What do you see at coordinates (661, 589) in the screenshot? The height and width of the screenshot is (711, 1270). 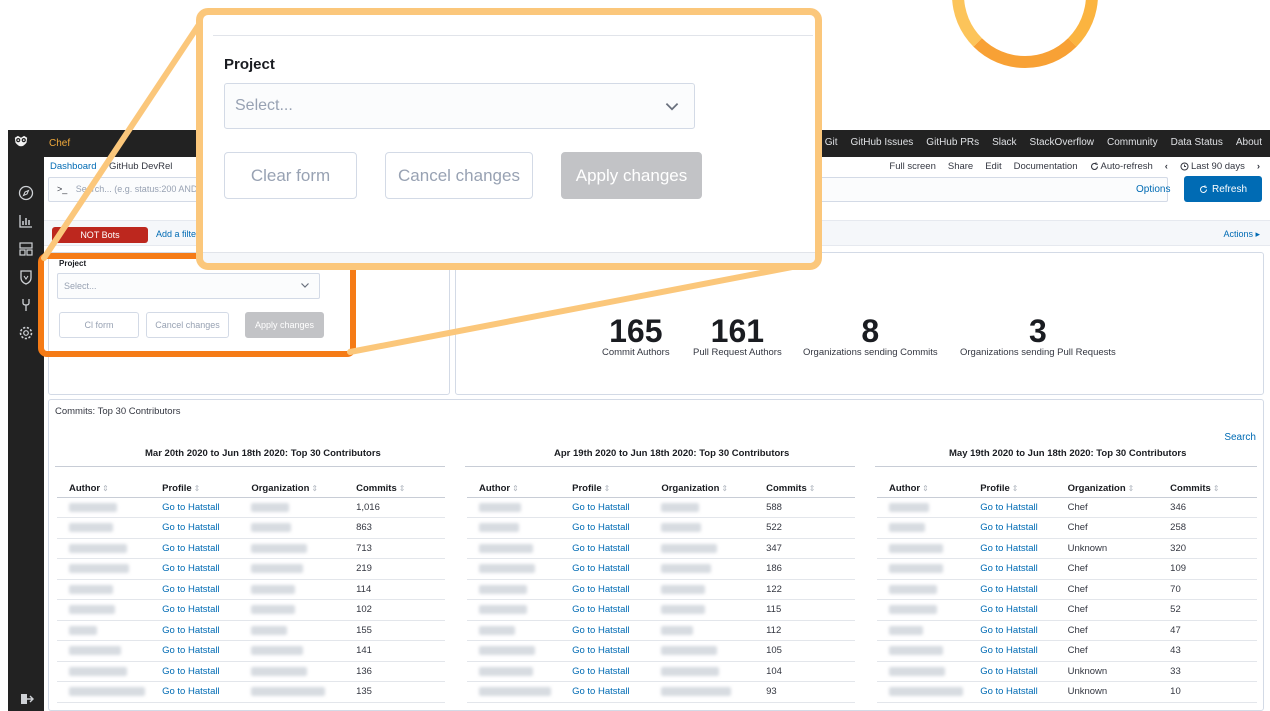 I see `table-row: Go to Hatstall 122` at bounding box center [661, 589].